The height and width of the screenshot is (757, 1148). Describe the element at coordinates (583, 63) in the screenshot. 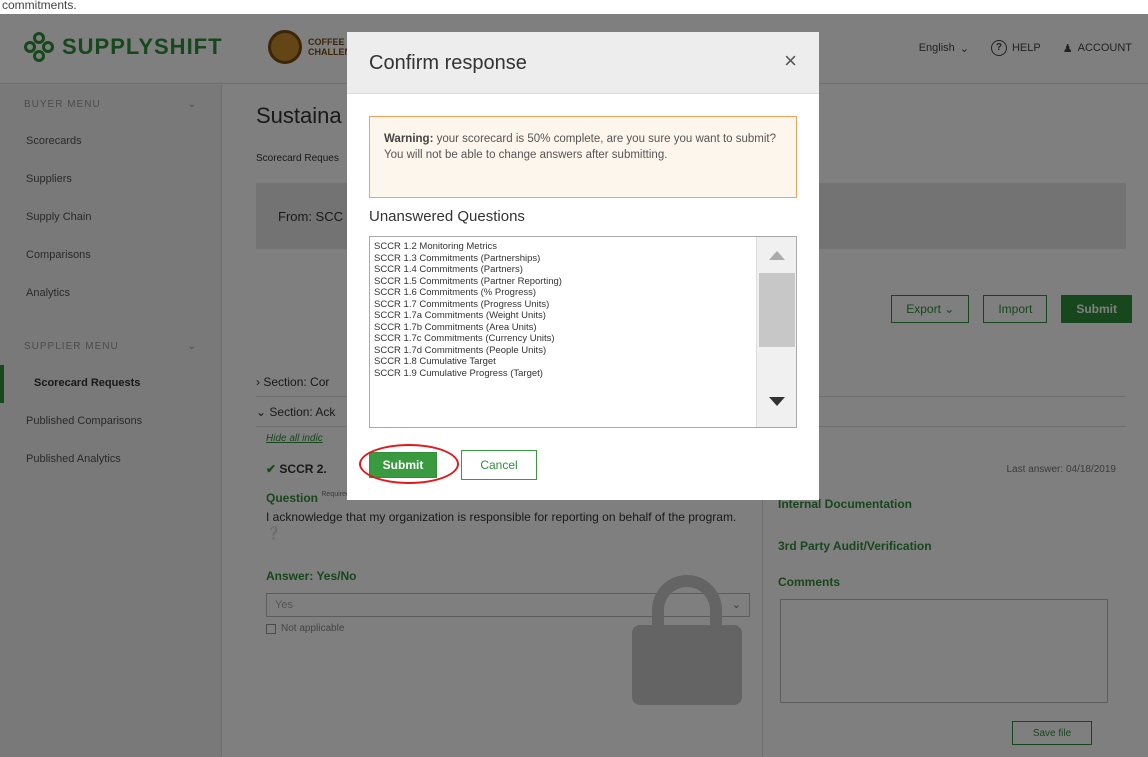

I see `modal-header: Confirm response ×` at that location.